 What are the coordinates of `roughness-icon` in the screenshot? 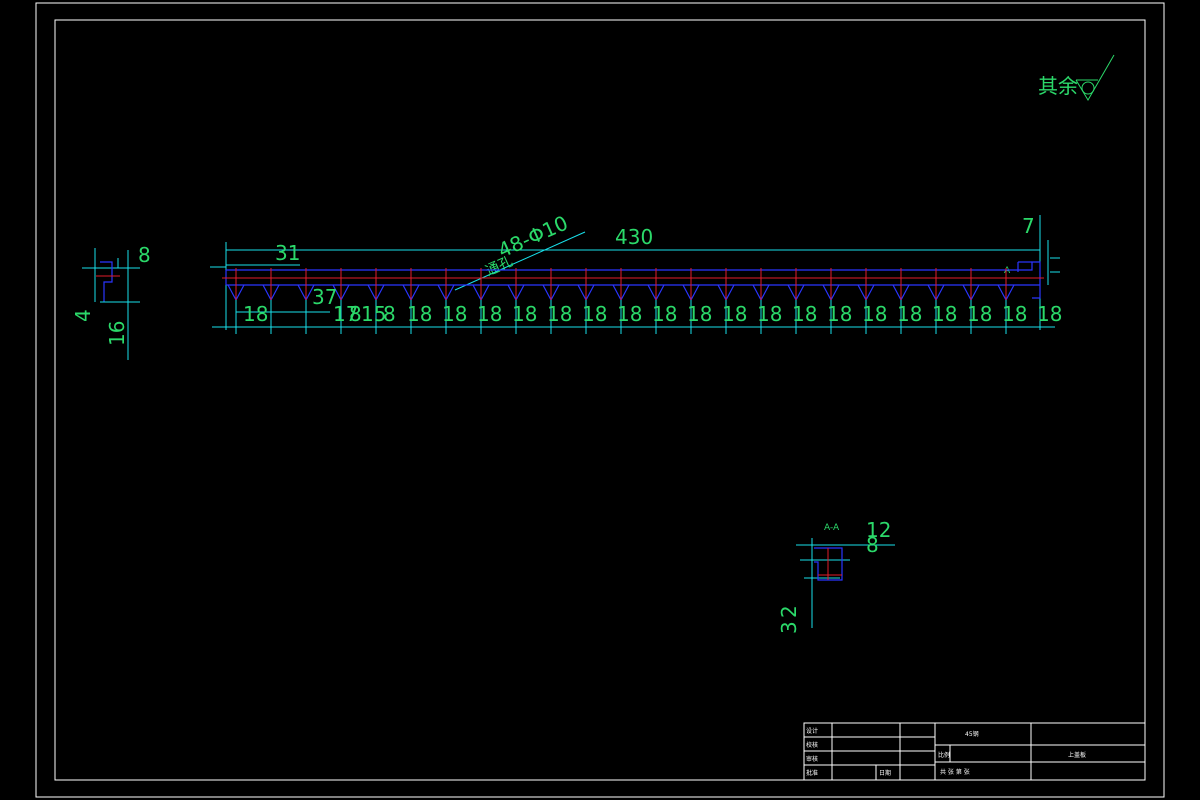 It's located at (1095, 77).